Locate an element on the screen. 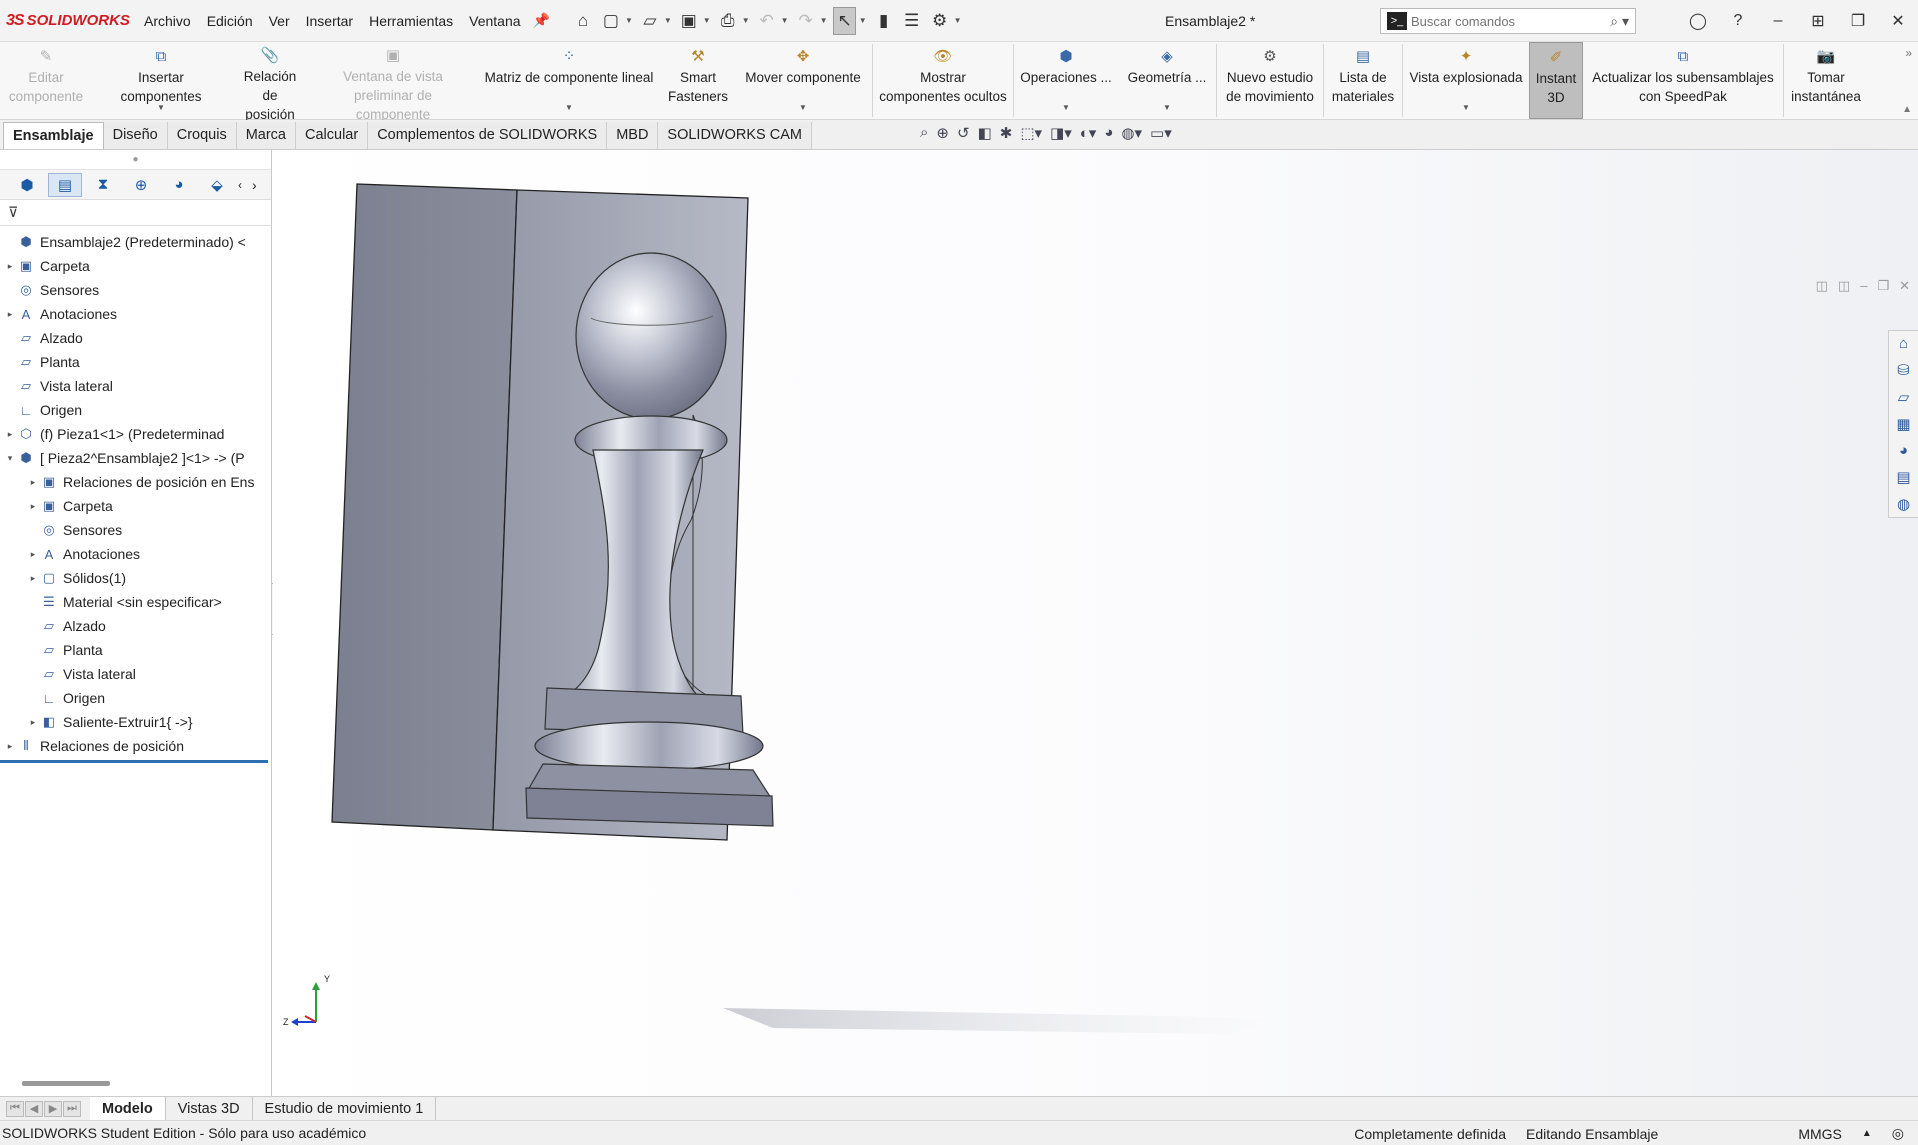 The image size is (1918, 1145). forum-icon: ◍ is located at coordinates (1903, 504).